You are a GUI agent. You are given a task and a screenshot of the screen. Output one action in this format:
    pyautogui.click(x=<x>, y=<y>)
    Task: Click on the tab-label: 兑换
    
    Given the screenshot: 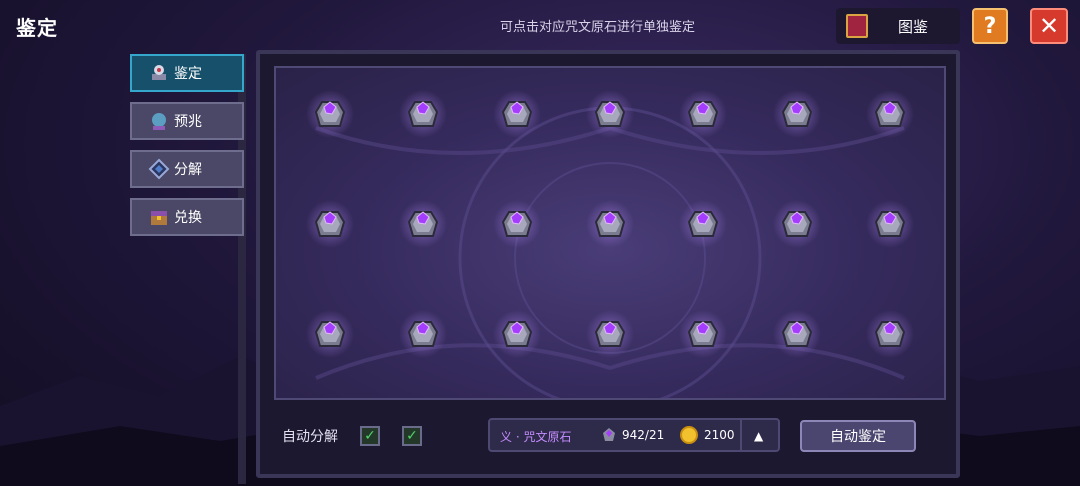 What is the action you would take?
    pyautogui.click(x=188, y=218)
    